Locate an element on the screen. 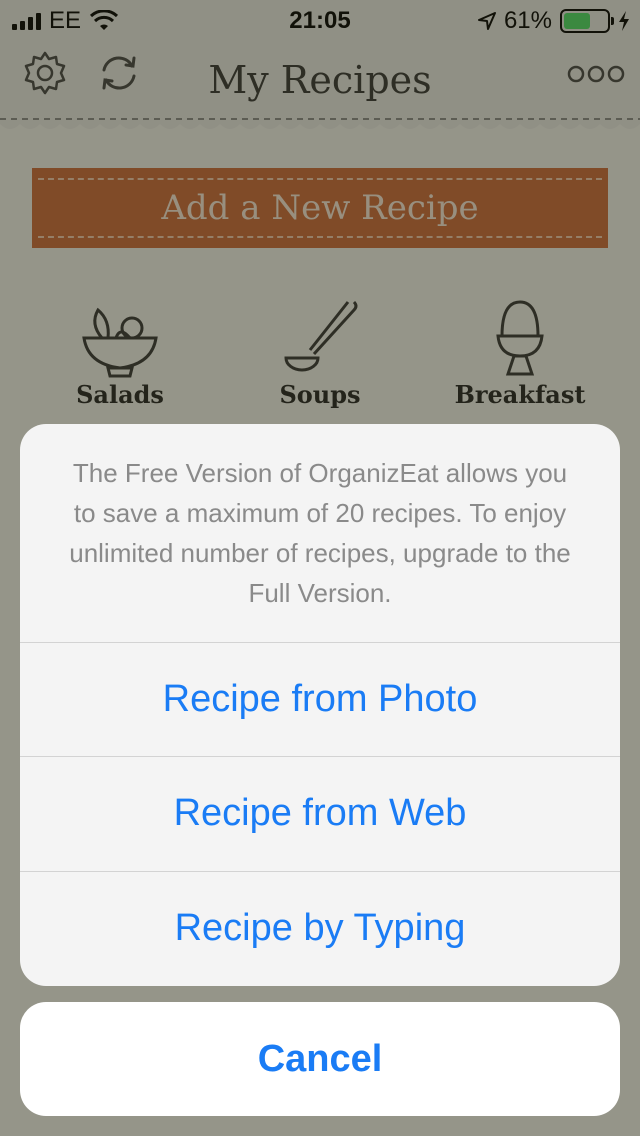  recipe-from-web-button: Recipe from Web is located at coordinates (320, 813).